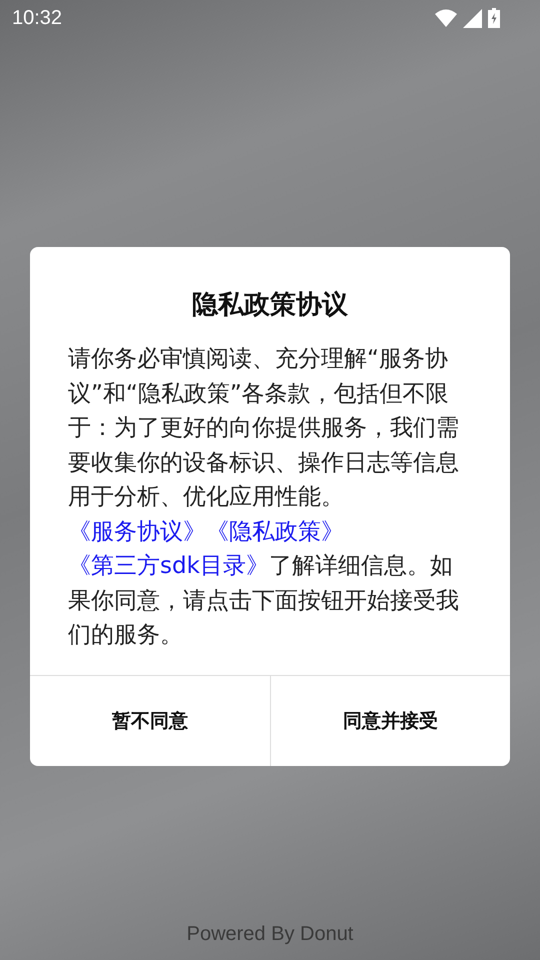  I want to click on battery-charging-icon, so click(494, 18).